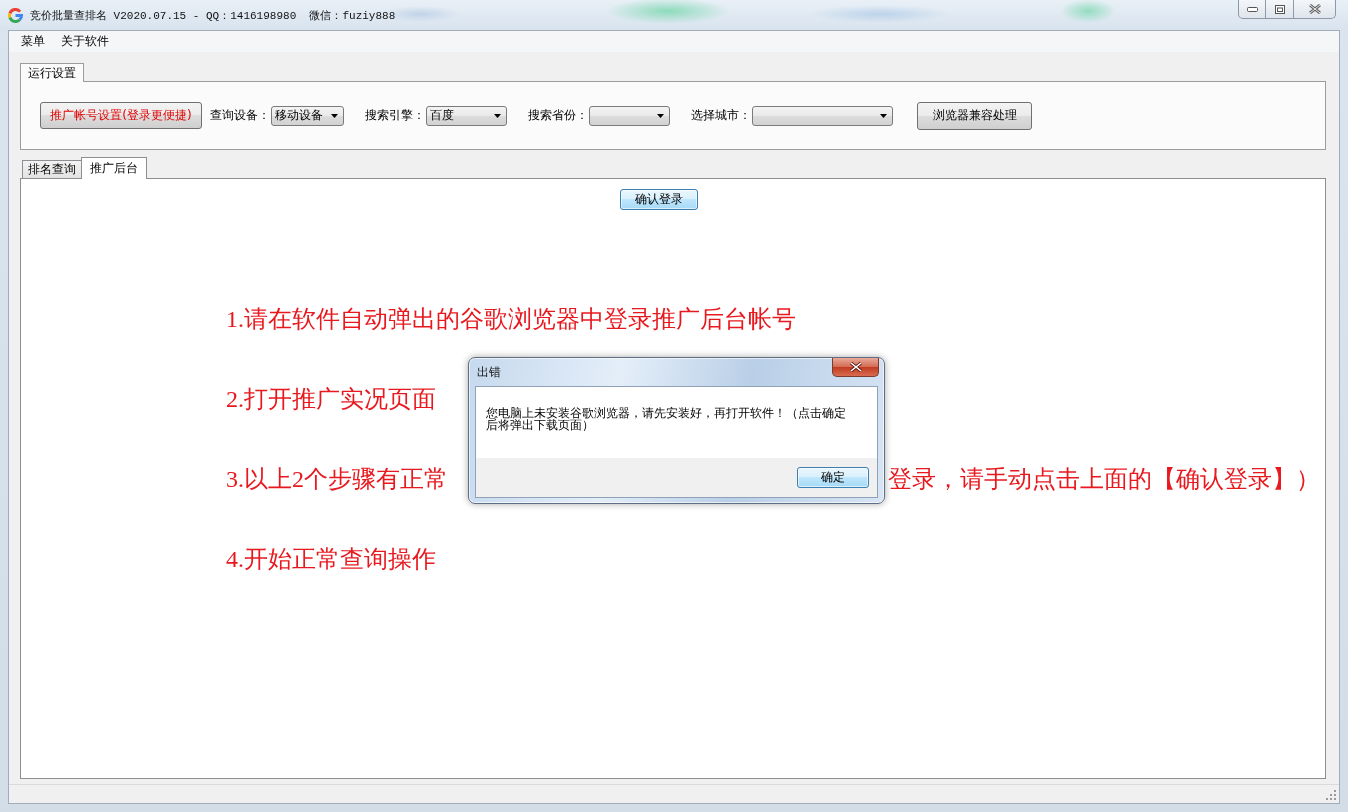 The height and width of the screenshot is (812, 1348). I want to click on resize-grip-icon, so click(1331, 795).